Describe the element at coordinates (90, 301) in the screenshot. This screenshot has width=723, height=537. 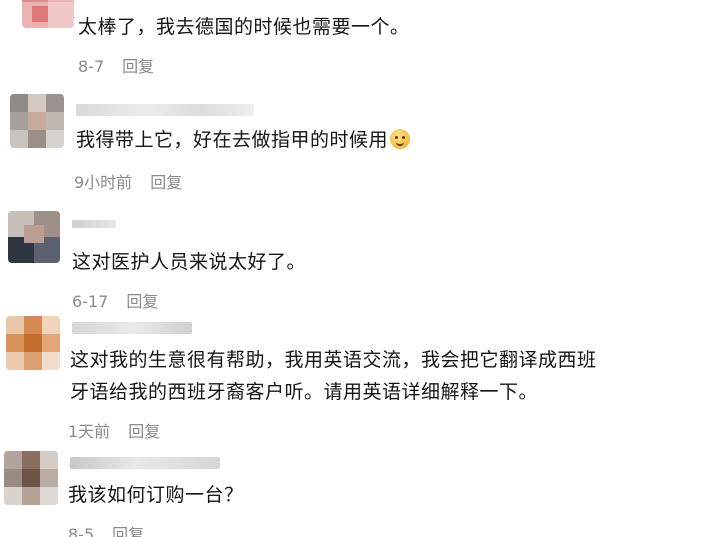
I see `comment-date: 6-17` at that location.